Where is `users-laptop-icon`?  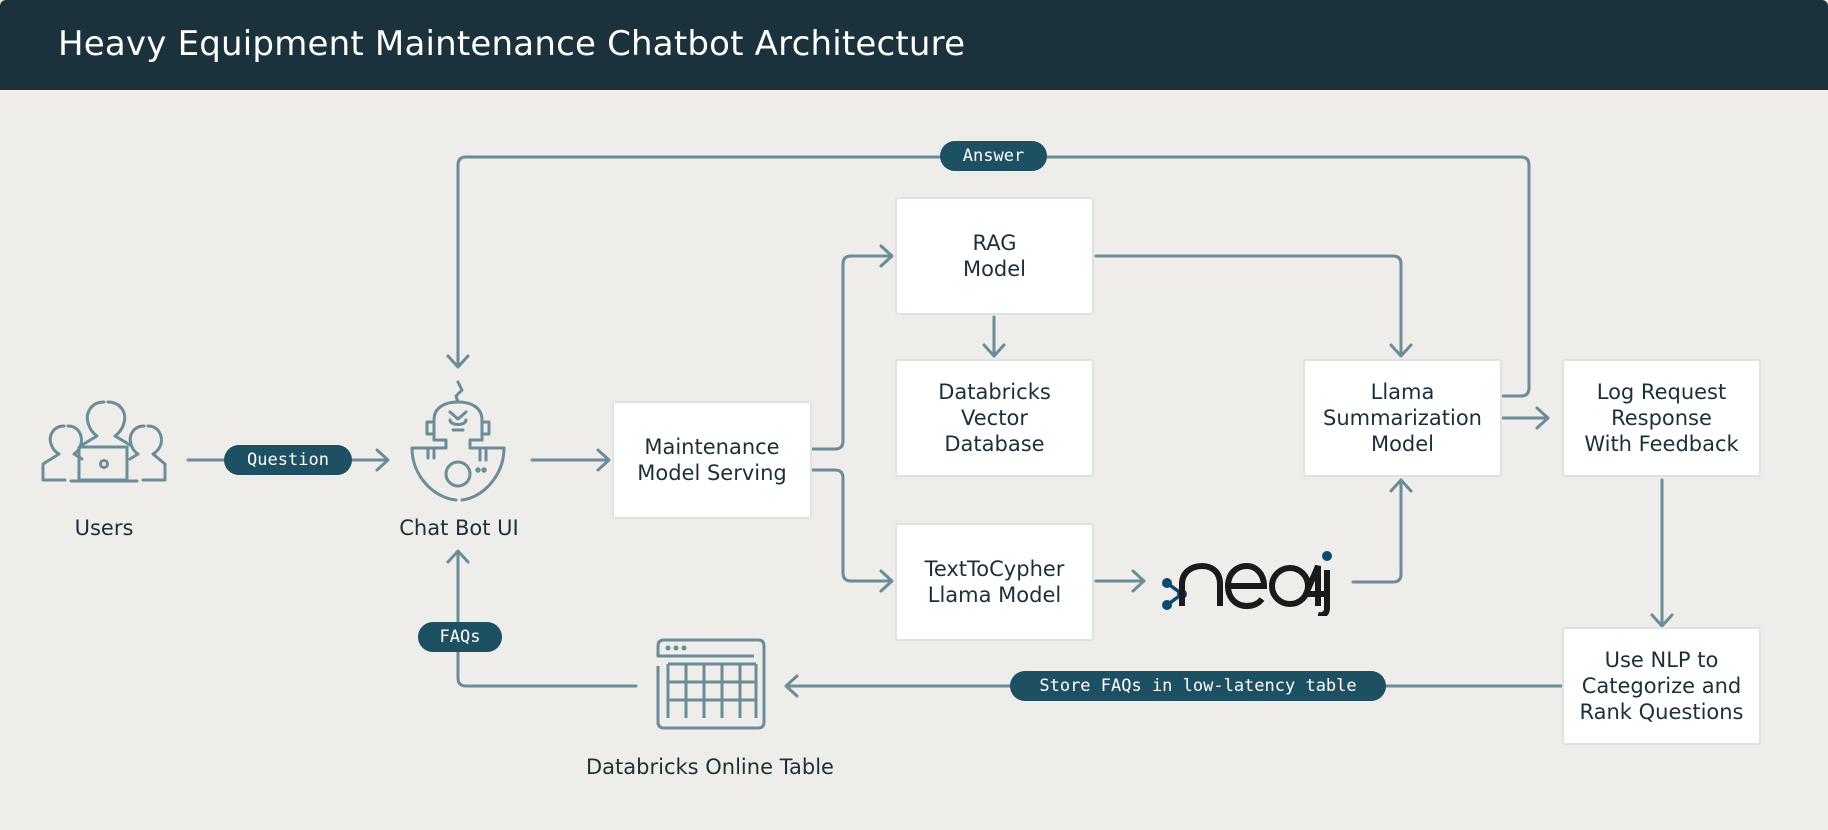
users-laptop-icon is located at coordinates (104, 441).